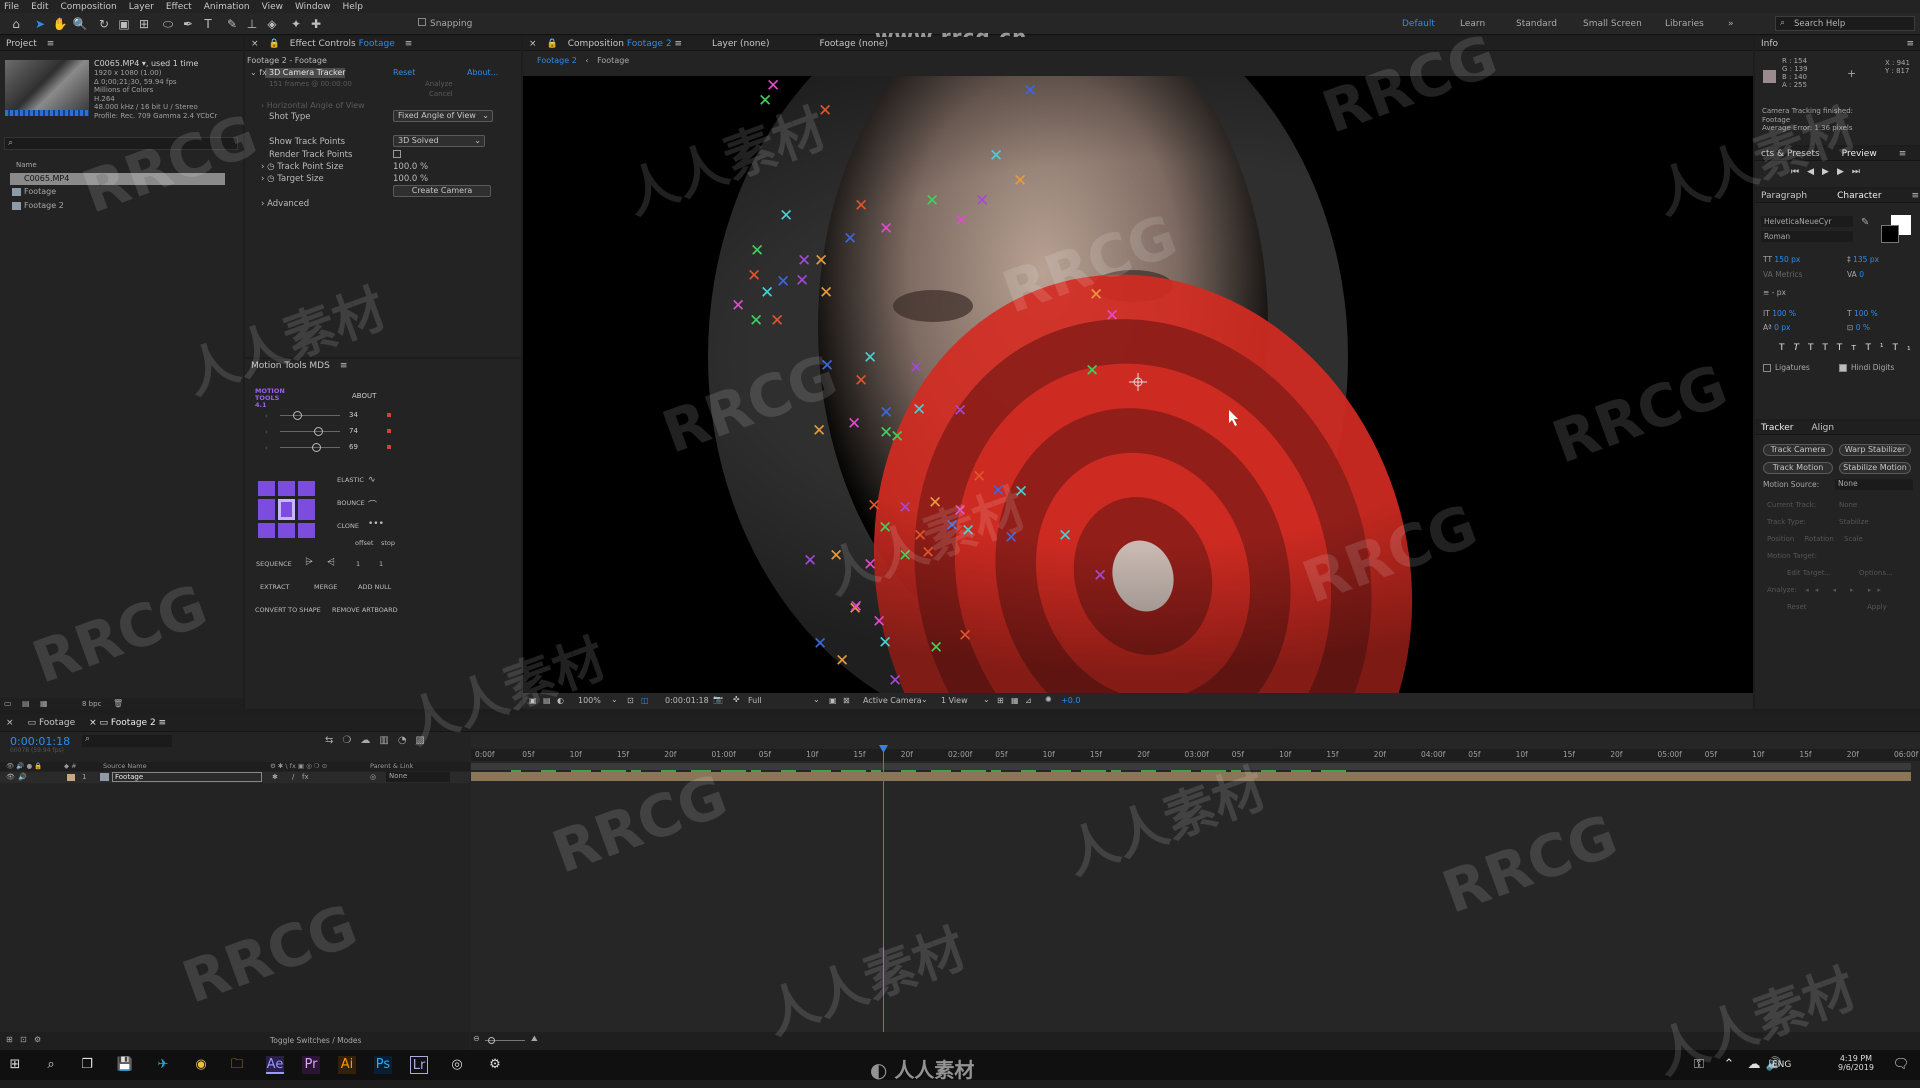 The height and width of the screenshot is (1088, 1920). What do you see at coordinates (552, 43) in the screenshot?
I see `lock-icon: 🔒` at bounding box center [552, 43].